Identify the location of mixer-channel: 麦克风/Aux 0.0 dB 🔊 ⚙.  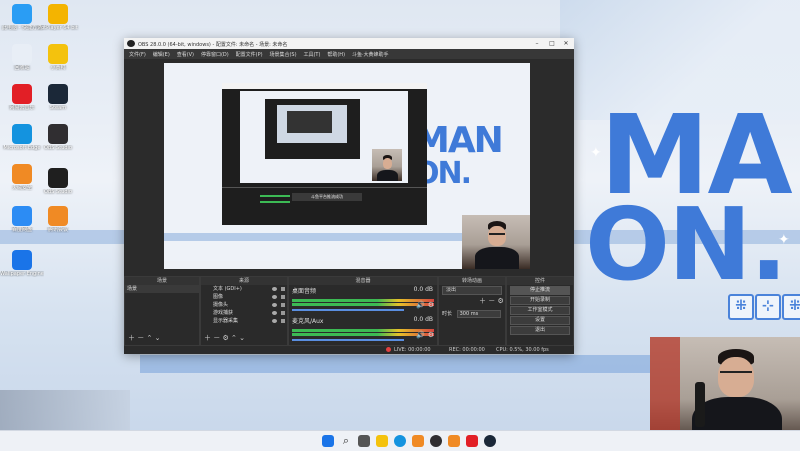
(363, 330).